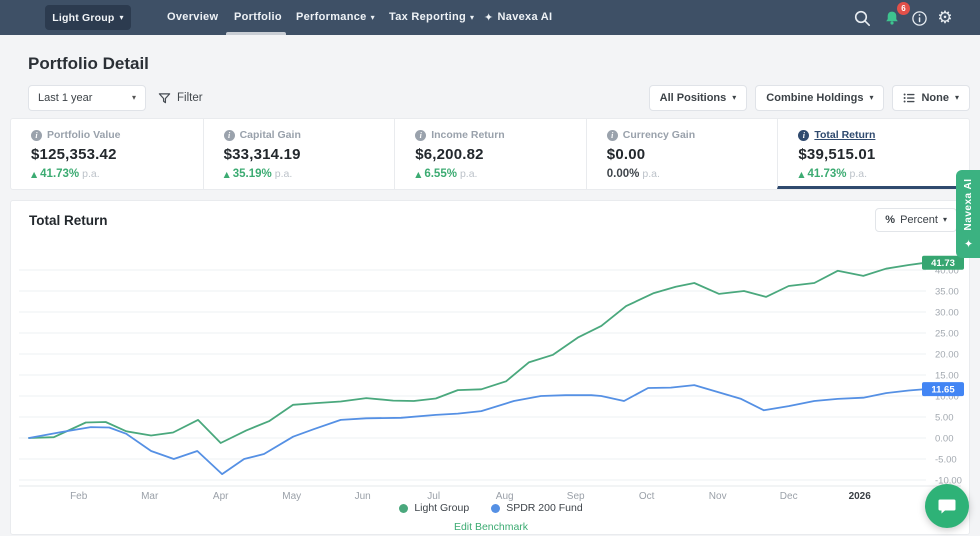 The width and height of the screenshot is (980, 536). I want to click on svg-text: 15.00, so click(947, 376).